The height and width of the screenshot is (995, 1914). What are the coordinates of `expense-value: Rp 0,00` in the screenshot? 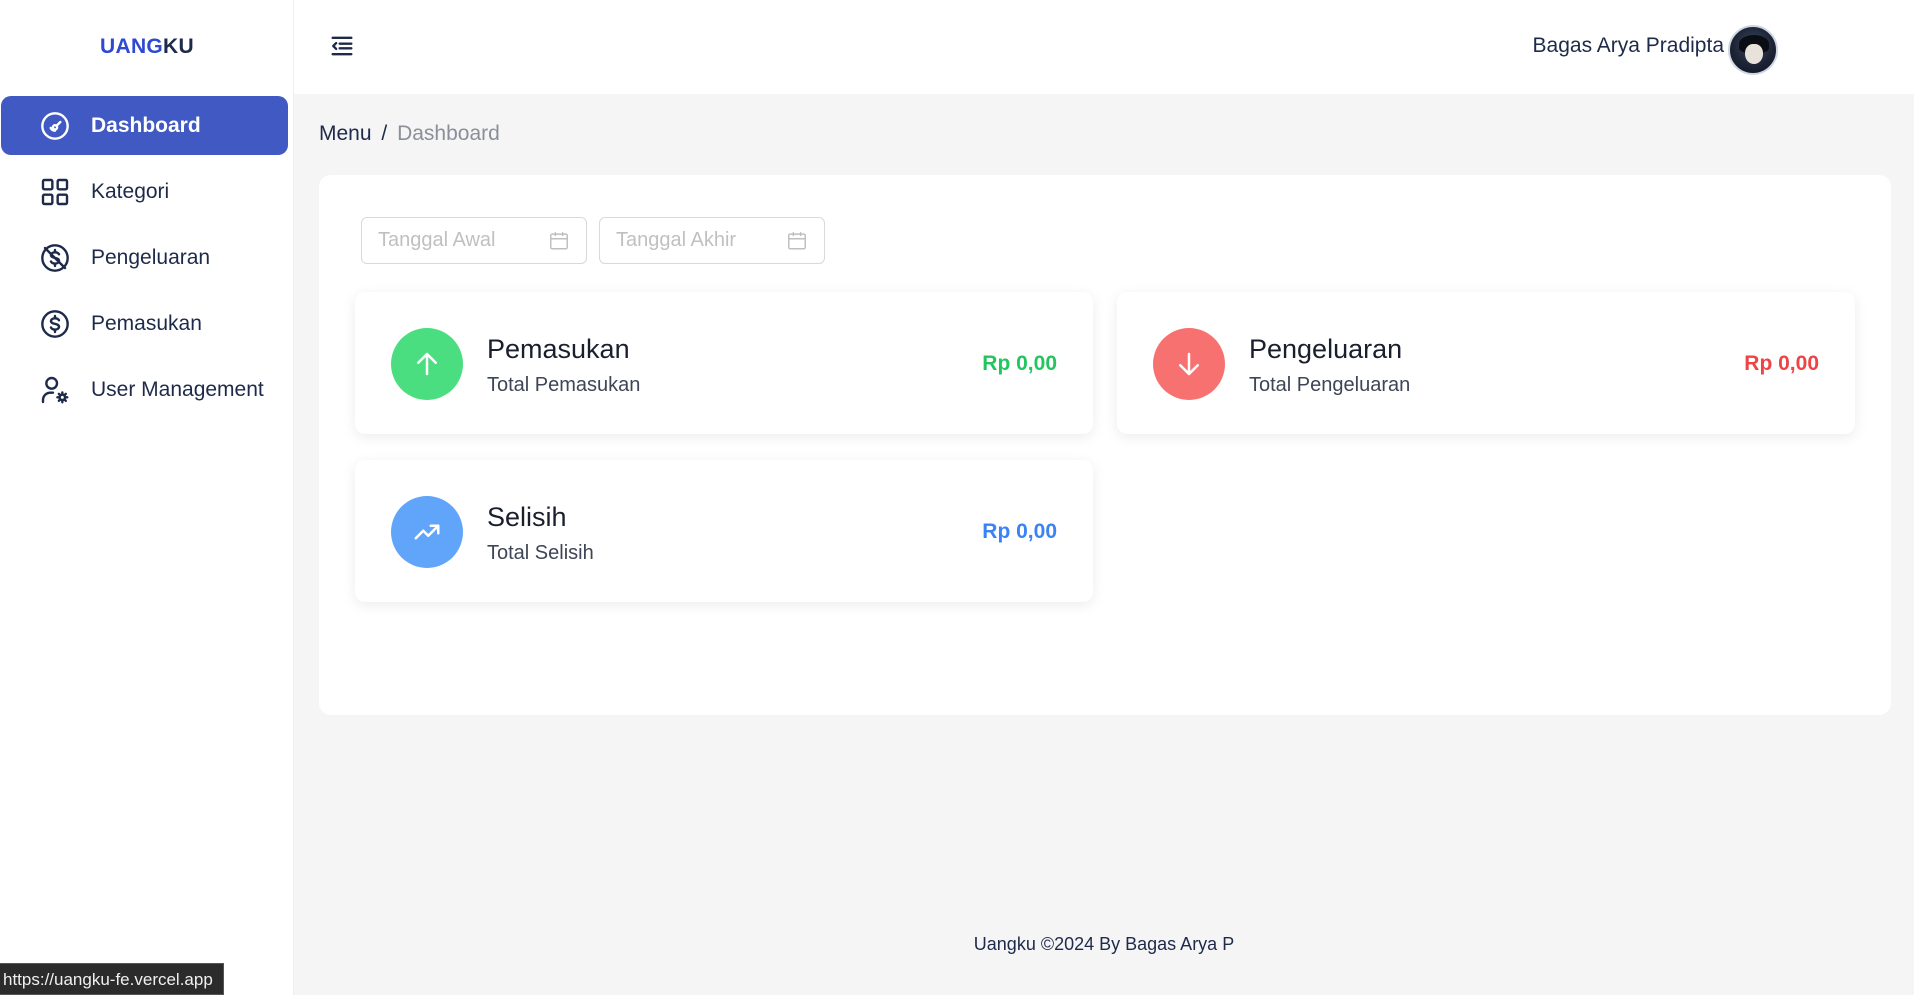 It's located at (1781, 363).